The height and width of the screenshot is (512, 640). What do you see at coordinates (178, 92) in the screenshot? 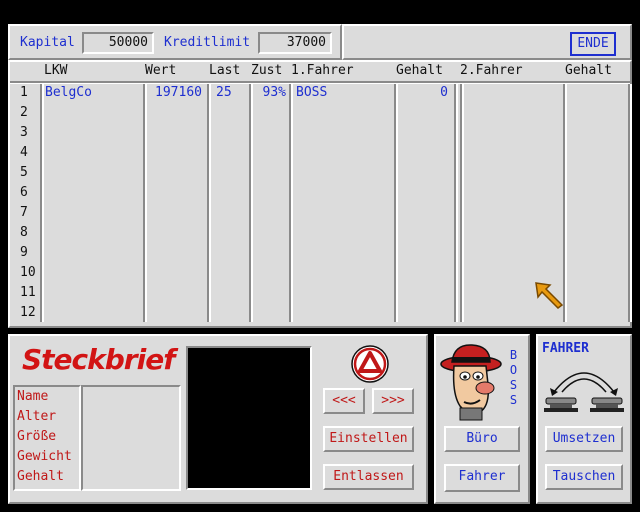
I see `cell-wert: 197160` at bounding box center [178, 92].